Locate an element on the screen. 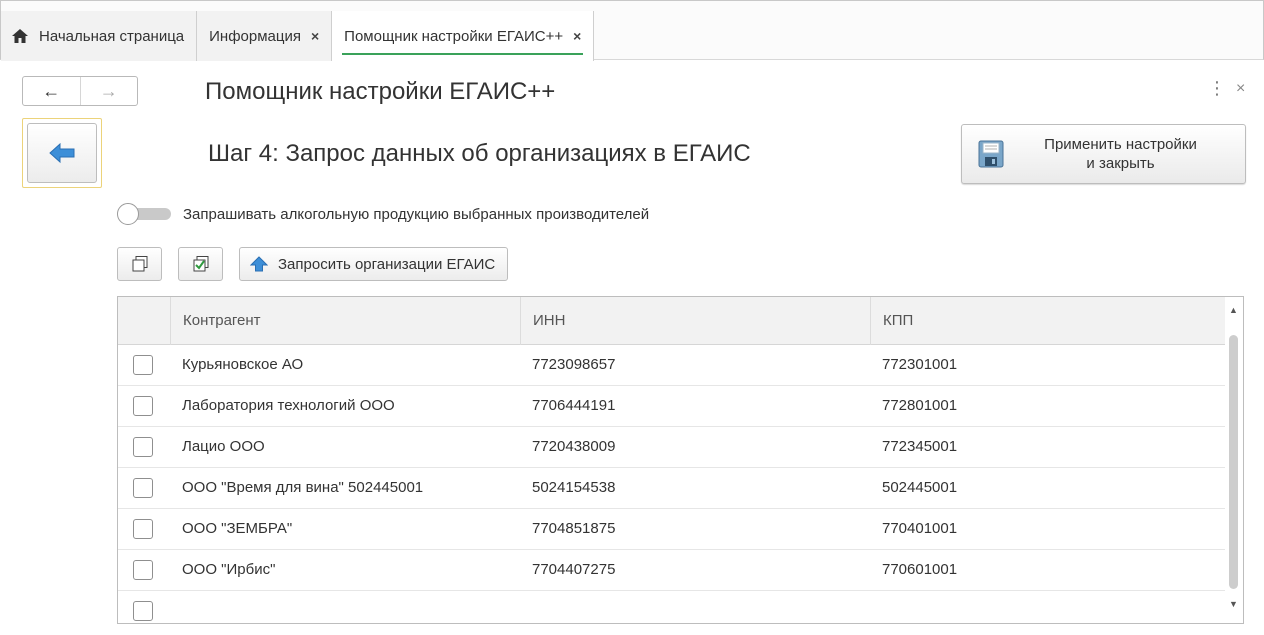 This screenshot has width=1264, height=635. table-row: ООО "ЗЕМБРА" 7704851875 770401001 is located at coordinates (671, 529).